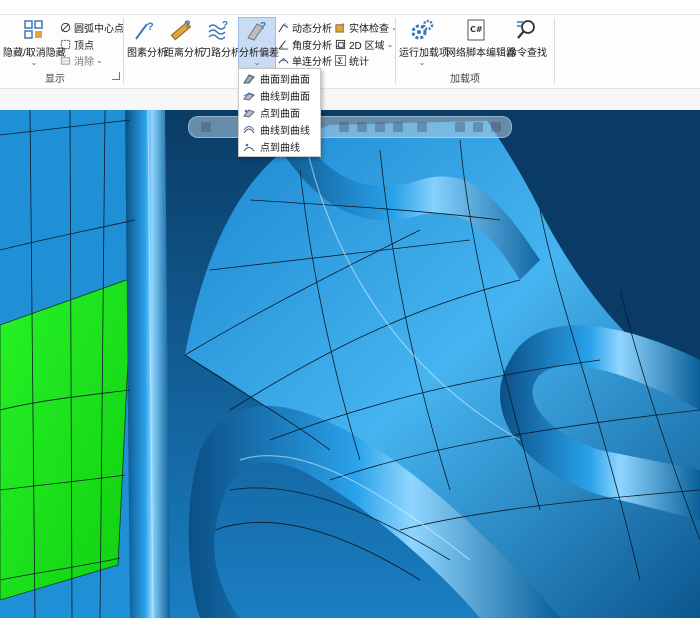  I want to click on single-analysis-icon, so click(283, 61).